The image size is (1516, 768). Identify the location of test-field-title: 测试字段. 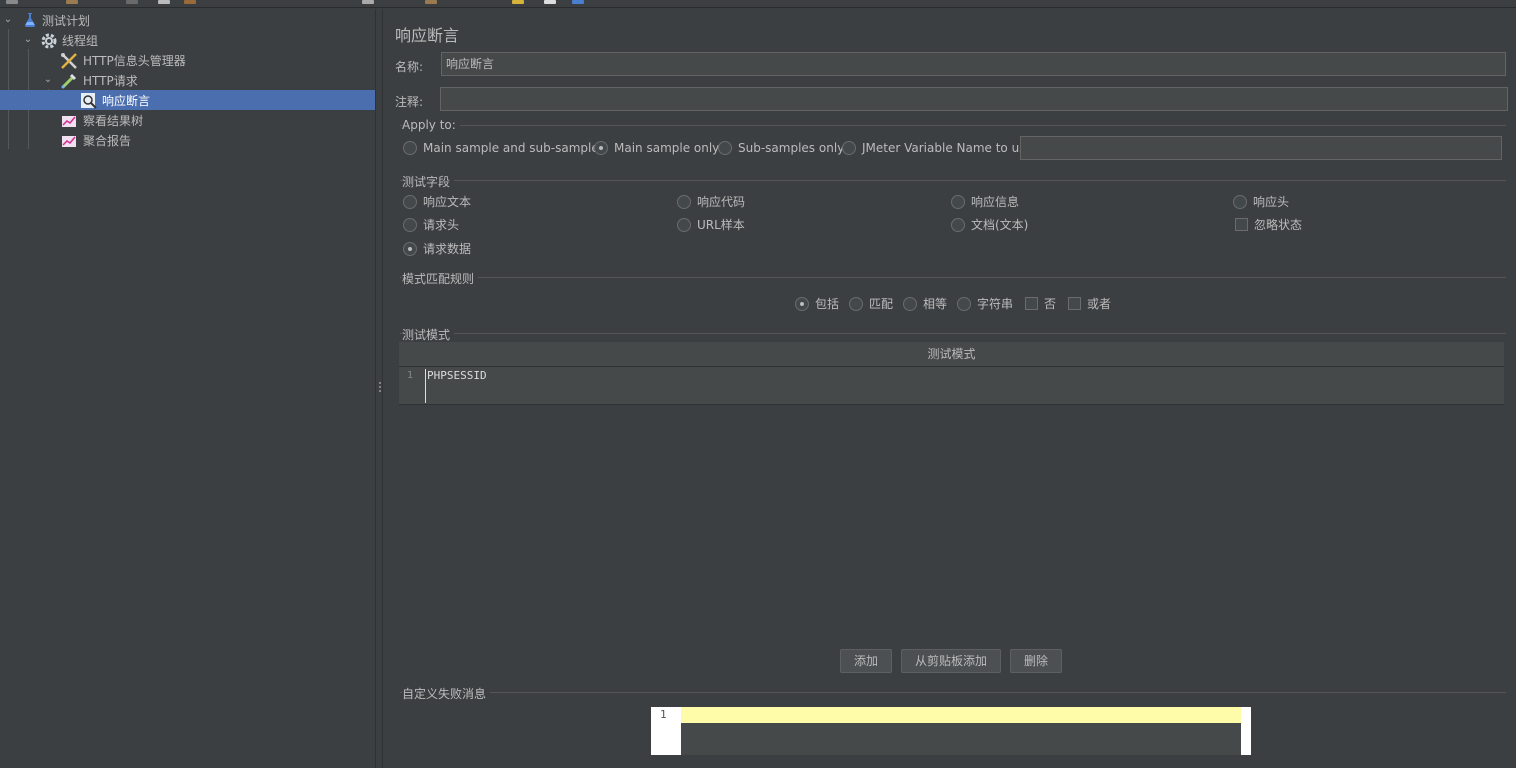
(428, 181).